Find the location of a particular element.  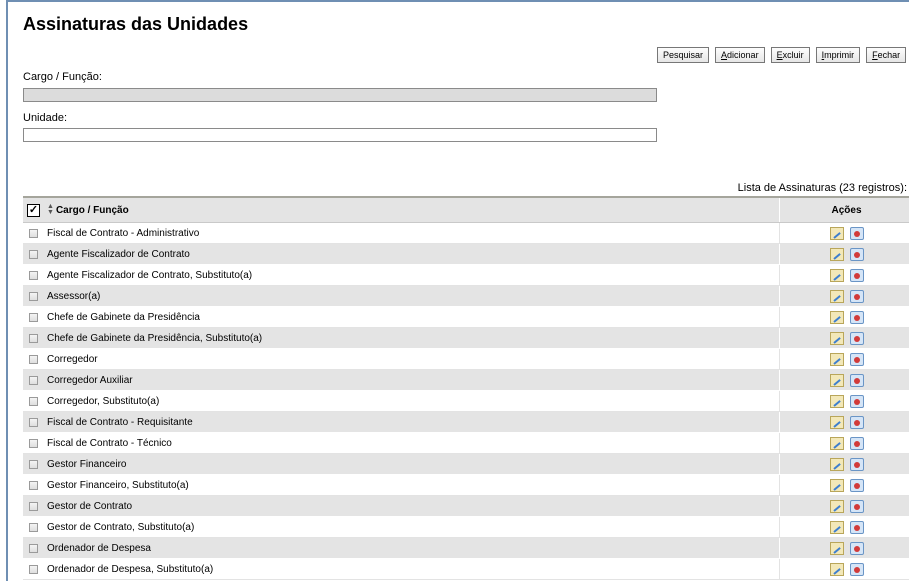

table-row: Agente Fiscalizador de Contrato is located at coordinates (466, 254).